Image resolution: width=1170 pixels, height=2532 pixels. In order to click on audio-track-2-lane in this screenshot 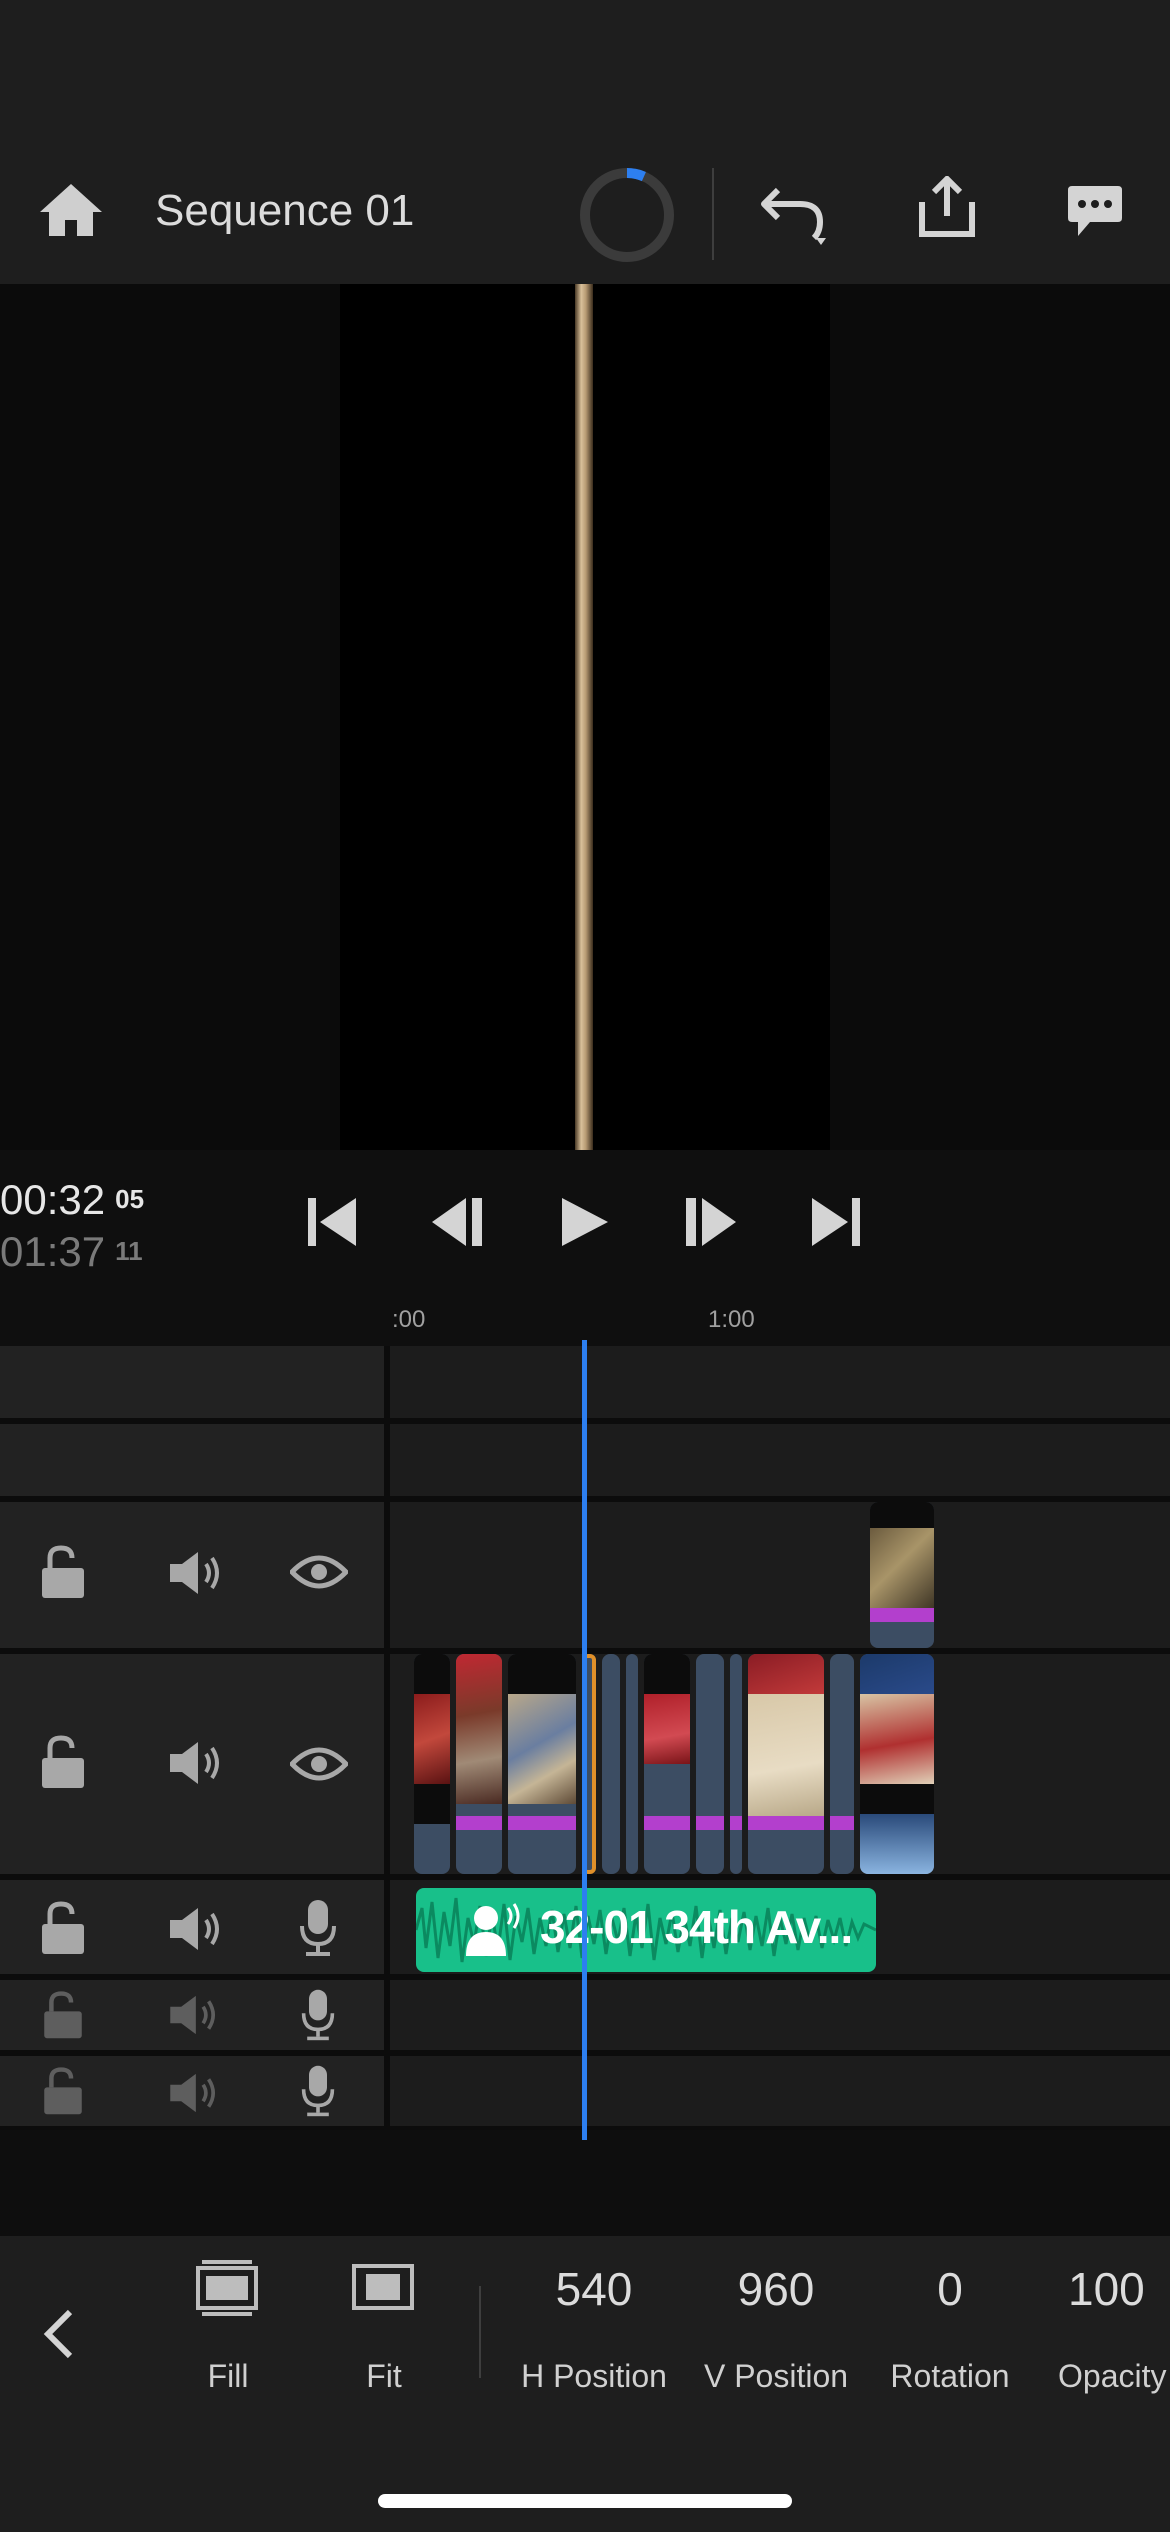, I will do `click(780, 2015)`.